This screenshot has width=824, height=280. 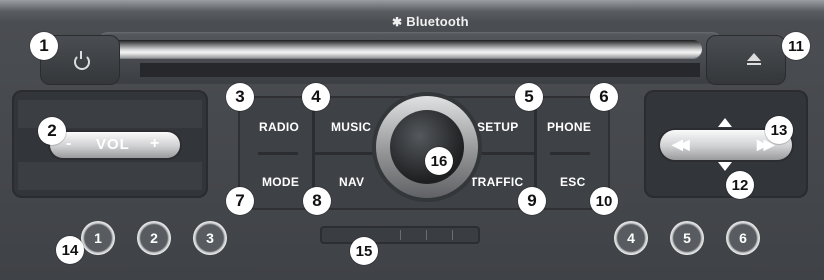 I want to click on rotary-knob-face, so click(x=427, y=147).